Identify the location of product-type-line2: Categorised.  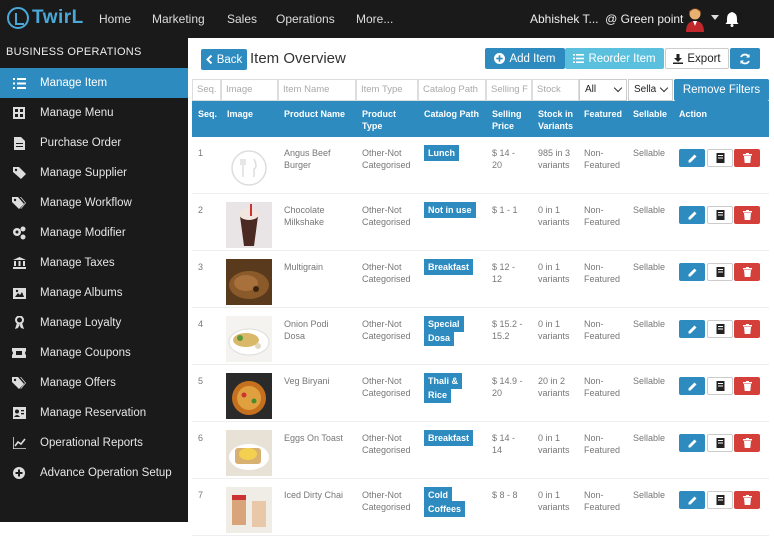
(386, 336).